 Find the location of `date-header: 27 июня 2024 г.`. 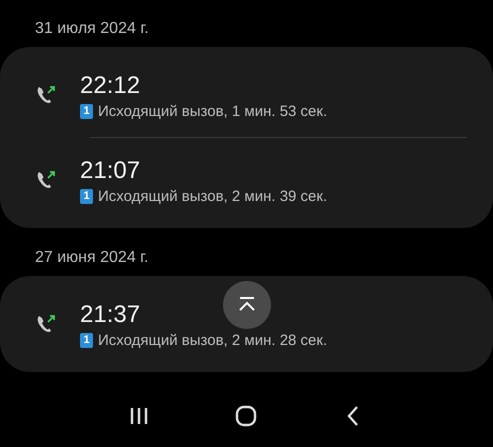

date-header: 27 июня 2024 г. is located at coordinates (92, 258).